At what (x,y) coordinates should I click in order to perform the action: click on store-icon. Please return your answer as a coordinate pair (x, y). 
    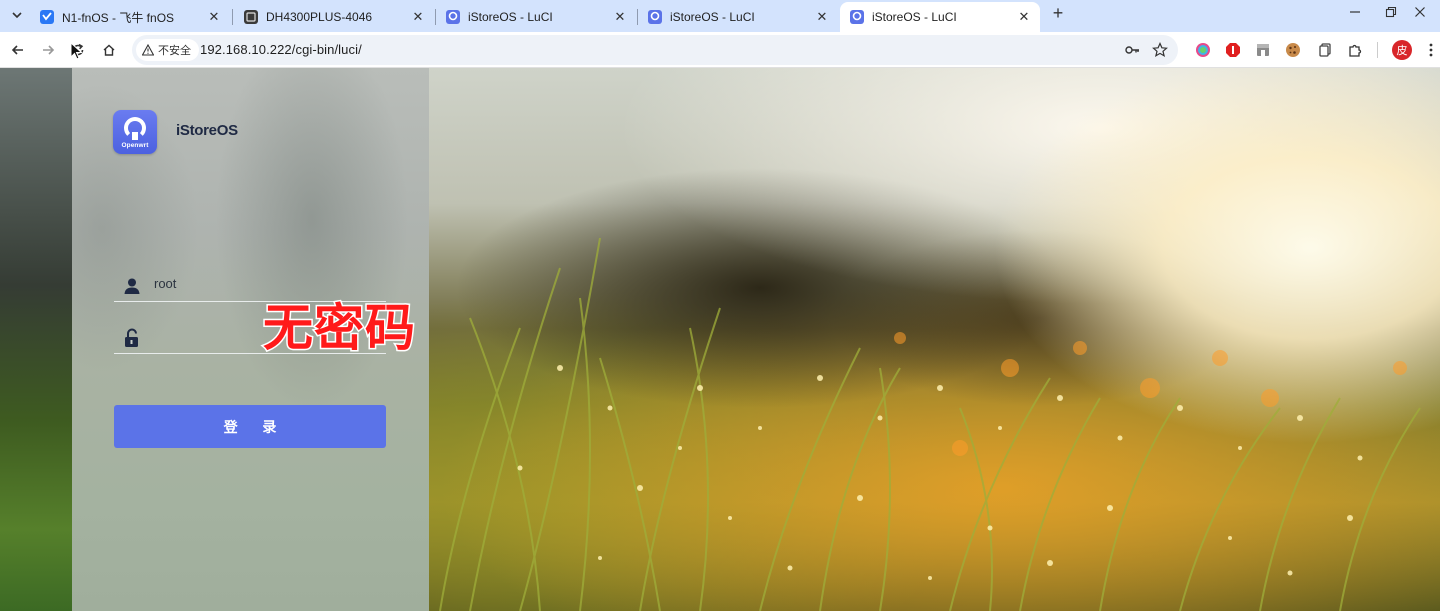
    Looking at the image, I should click on (1263, 50).